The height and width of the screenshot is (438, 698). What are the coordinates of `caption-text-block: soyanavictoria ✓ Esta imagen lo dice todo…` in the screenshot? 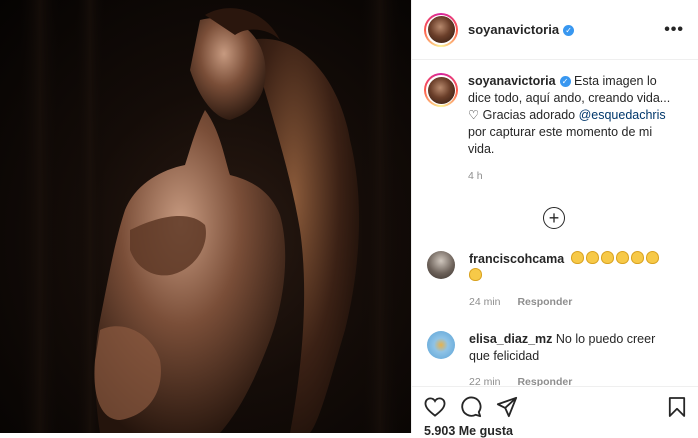 It's located at (572, 129).